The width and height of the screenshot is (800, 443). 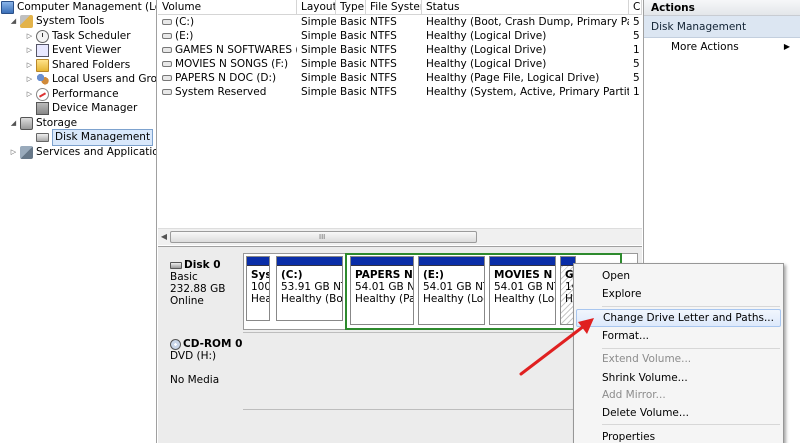 I want to click on cdrom0-name: CD-ROM 0, so click(x=213, y=344).